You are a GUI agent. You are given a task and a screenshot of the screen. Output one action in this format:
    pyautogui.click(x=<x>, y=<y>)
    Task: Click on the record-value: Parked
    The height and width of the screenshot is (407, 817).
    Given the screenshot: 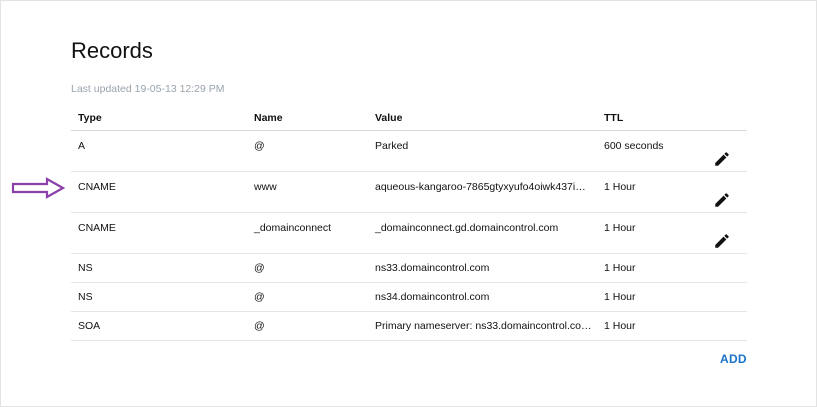 What is the action you would take?
    pyautogui.click(x=482, y=151)
    